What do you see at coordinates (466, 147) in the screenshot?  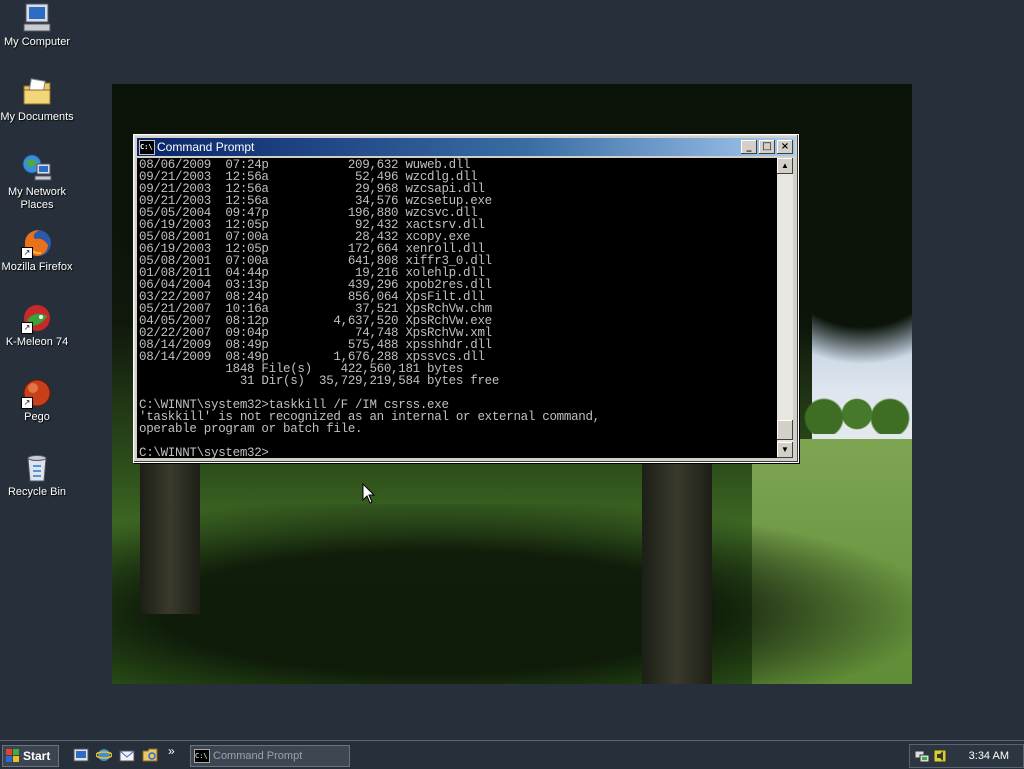 I see `window-titlebar: C:\ Command Prompt _ □ ×` at bounding box center [466, 147].